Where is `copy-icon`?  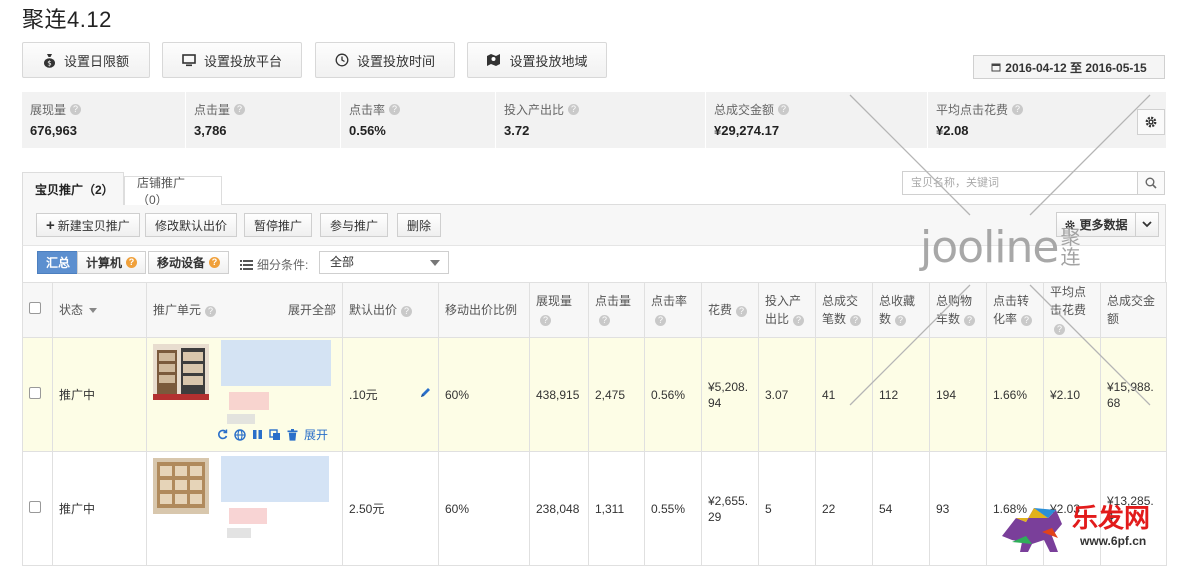 copy-icon is located at coordinates (275, 434).